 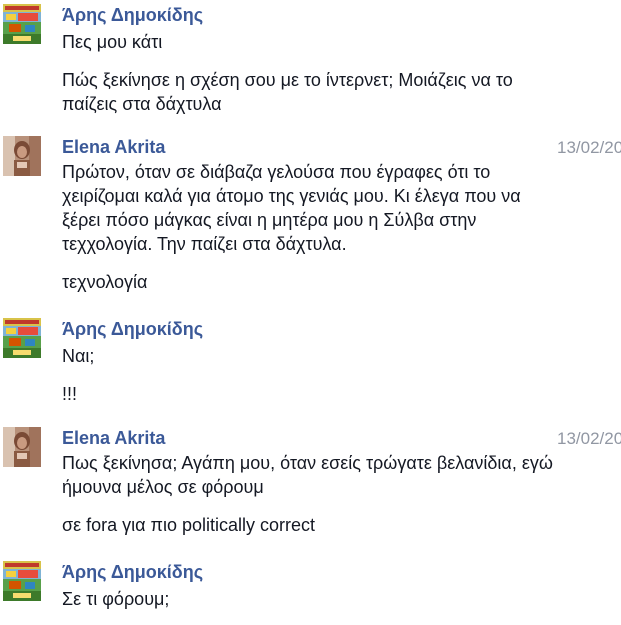 What do you see at coordinates (189, 525) in the screenshot?
I see `message-text: σε fora για πιο politically correct` at bounding box center [189, 525].